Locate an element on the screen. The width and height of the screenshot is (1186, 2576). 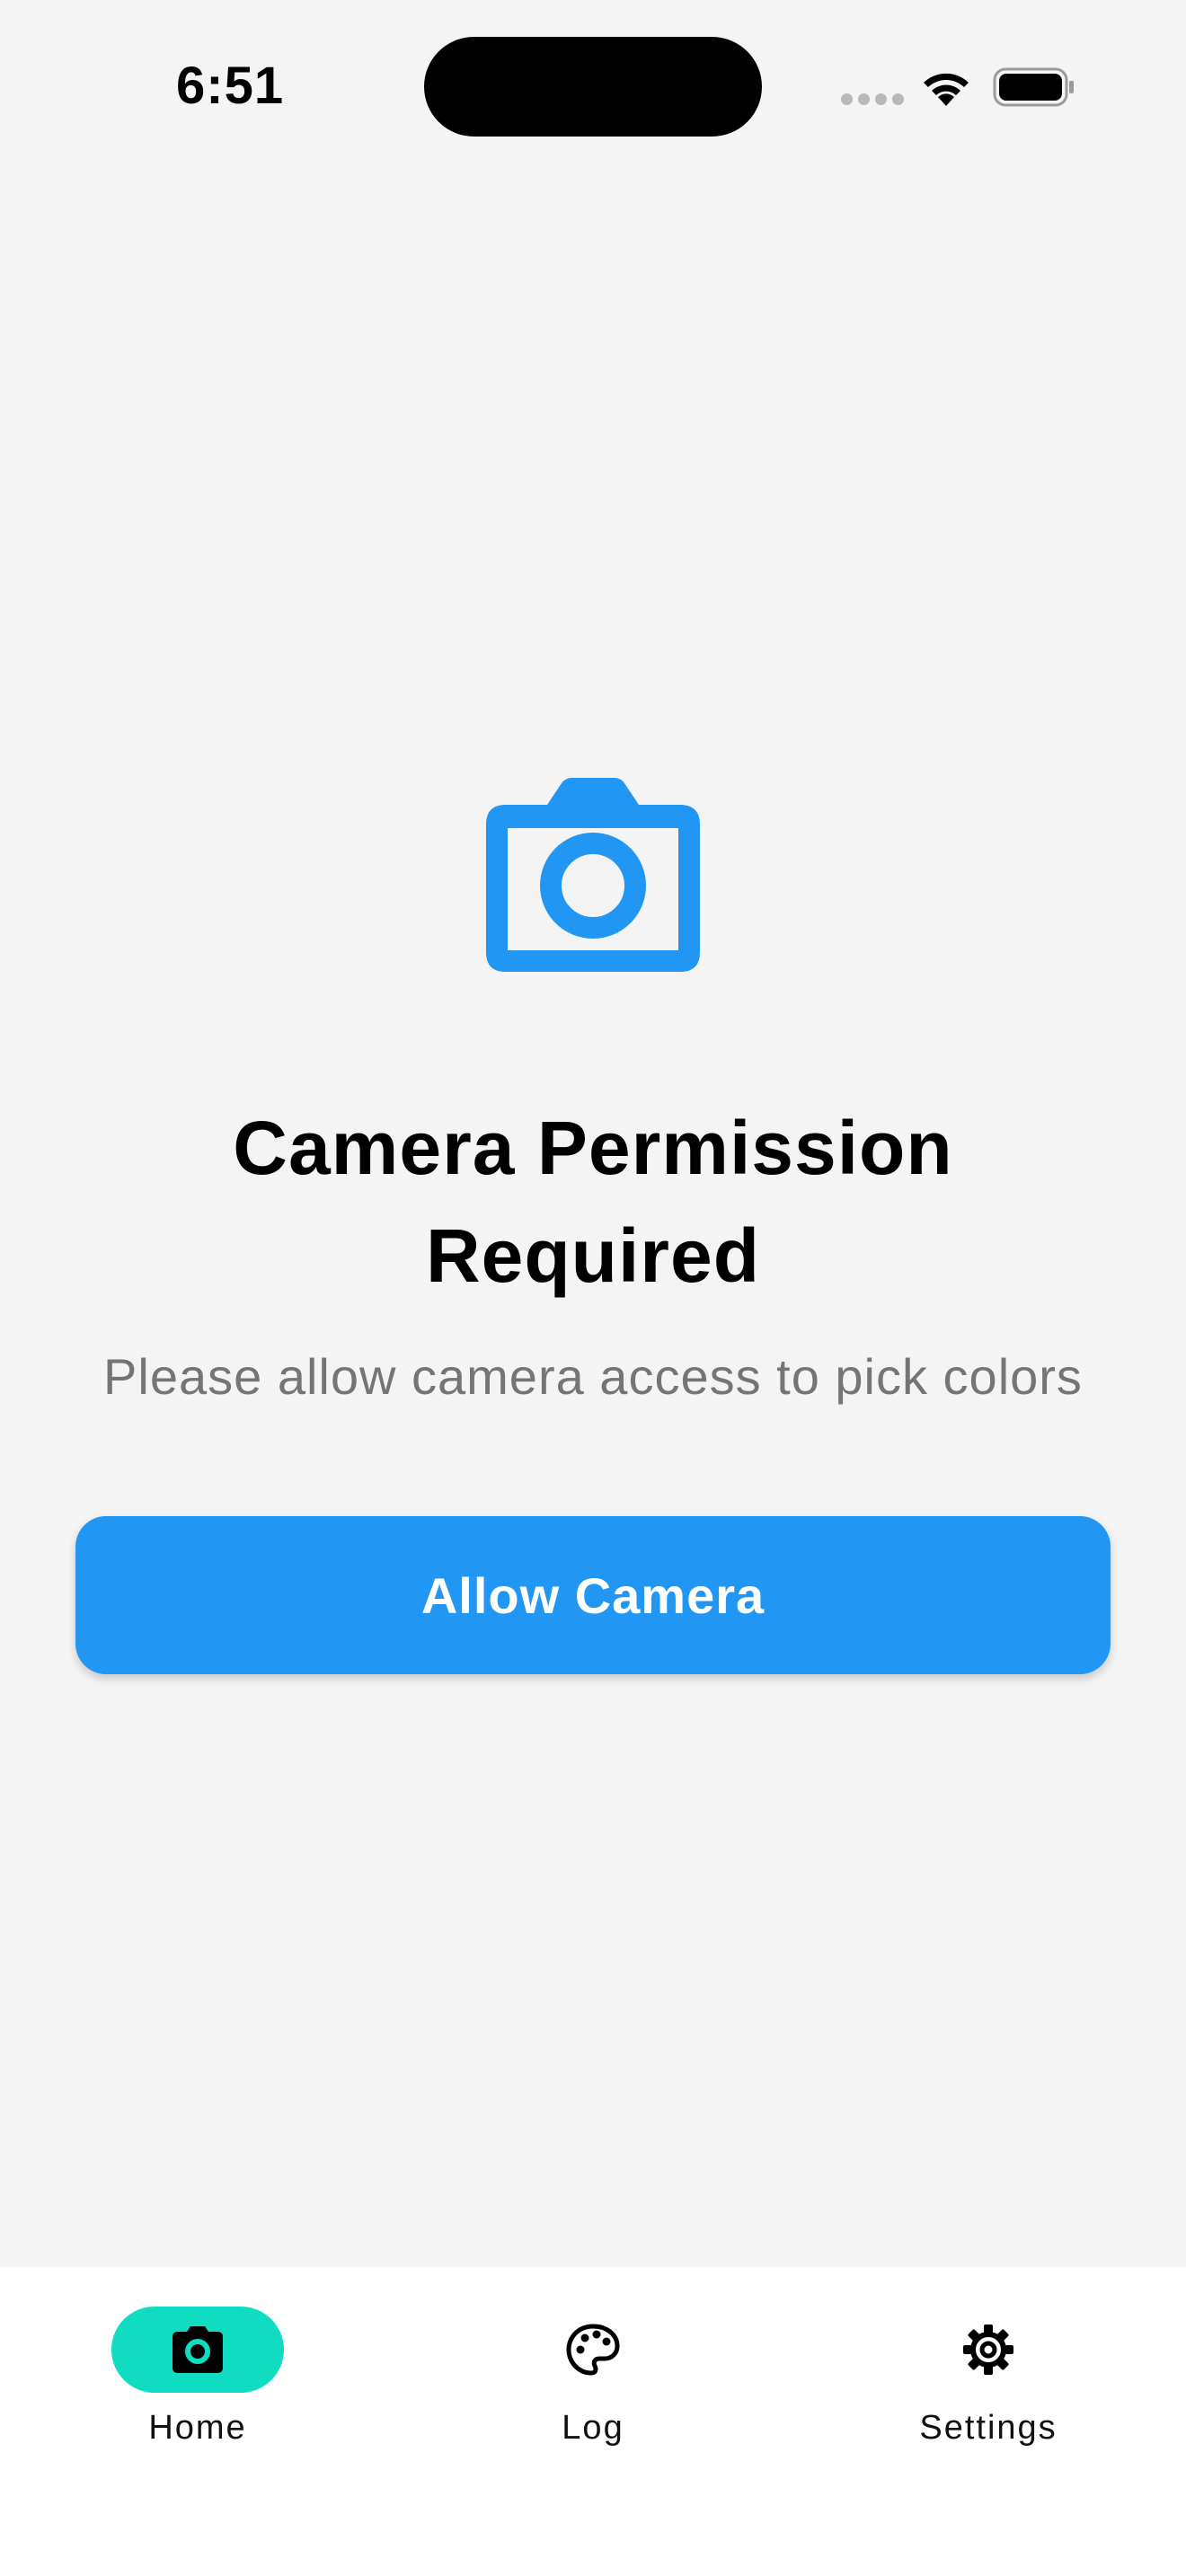
wifi-icon is located at coordinates (946, 89).